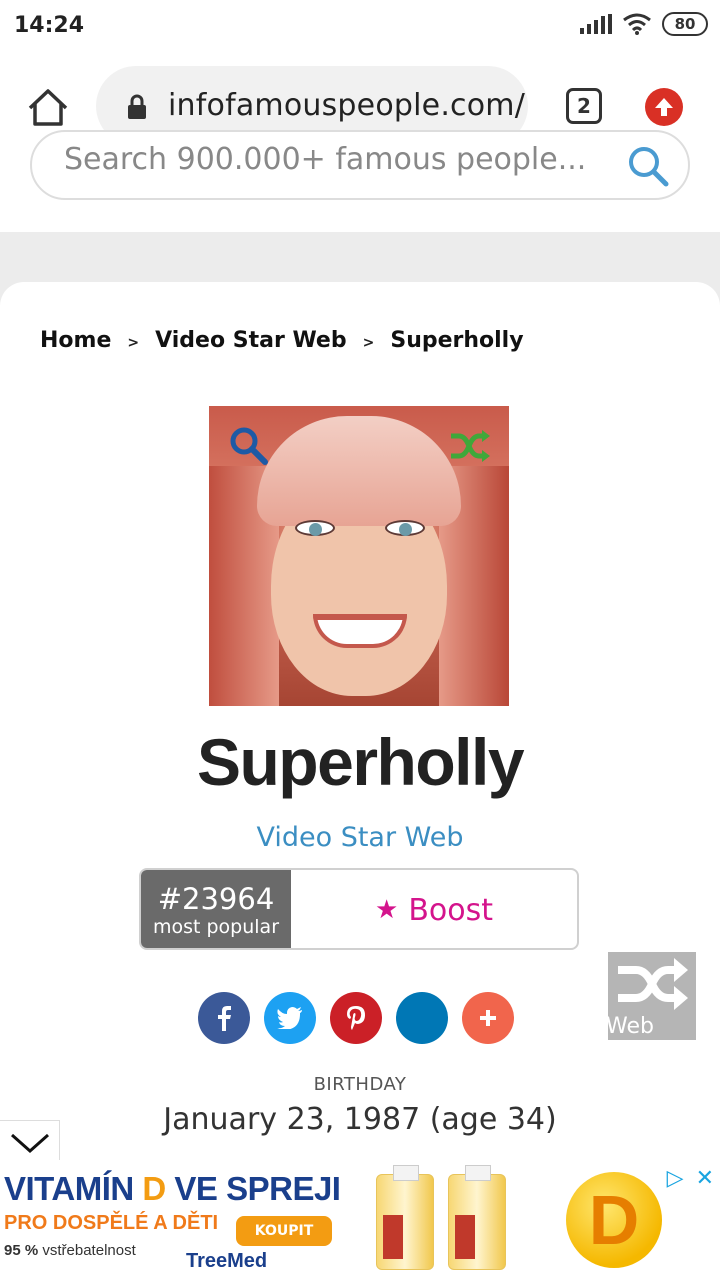  Describe the element at coordinates (251, 340) in the screenshot. I see `breadcrumb-category: Video Star Web` at that location.